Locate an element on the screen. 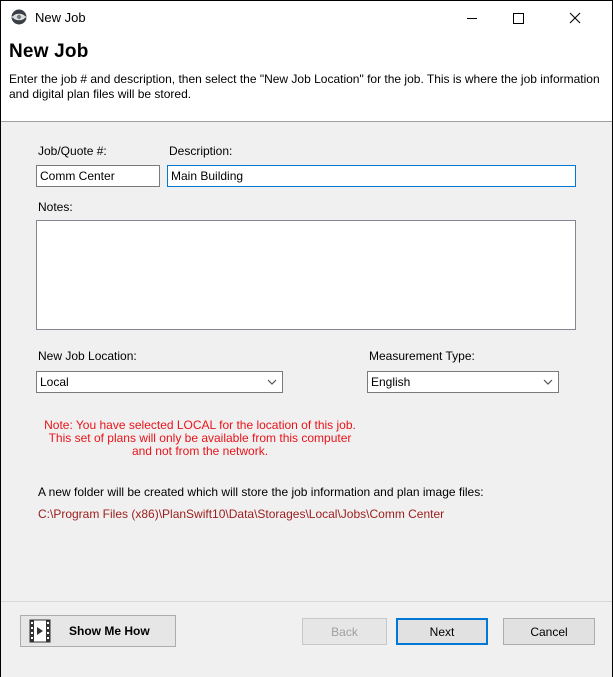  job-number-input: Comm Center is located at coordinates (98, 176).